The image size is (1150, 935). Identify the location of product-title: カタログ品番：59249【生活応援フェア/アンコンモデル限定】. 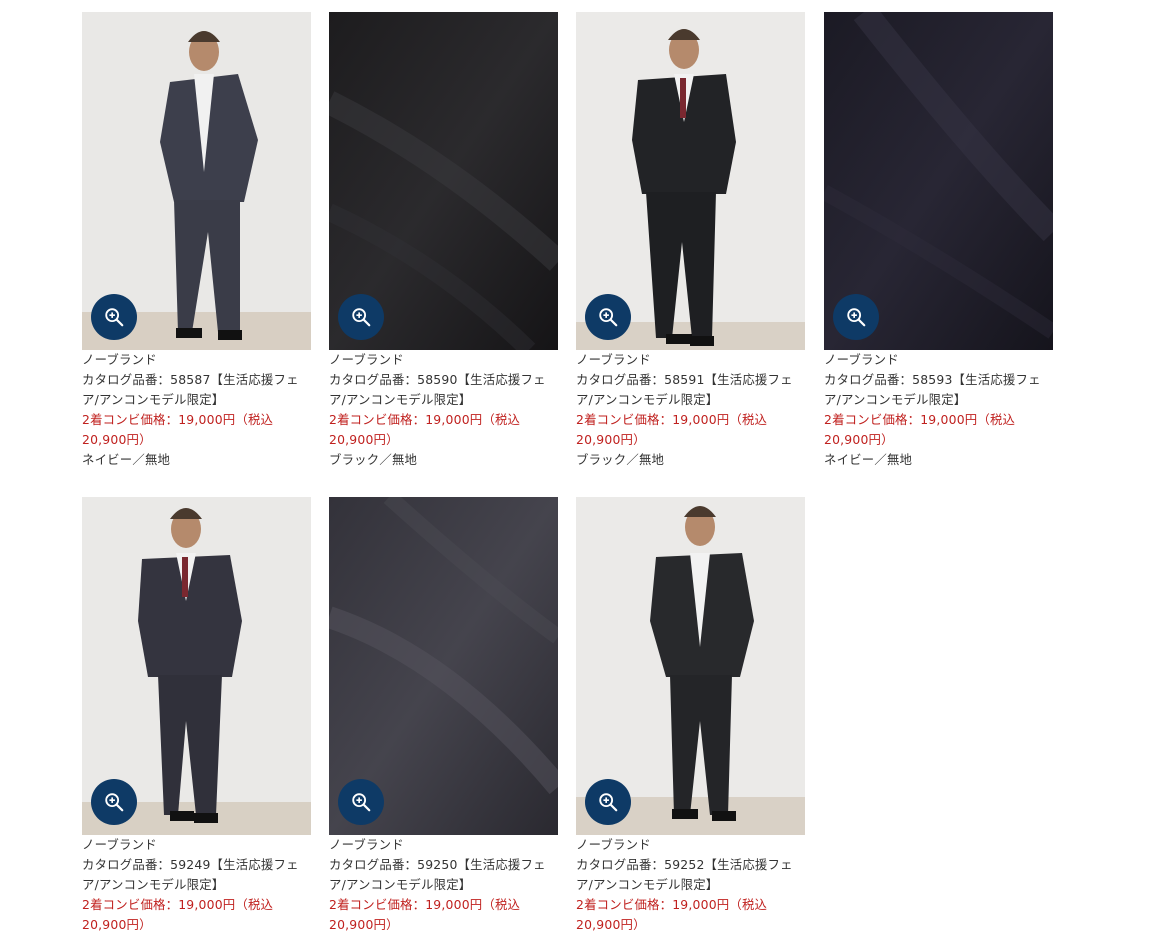
(196, 875).